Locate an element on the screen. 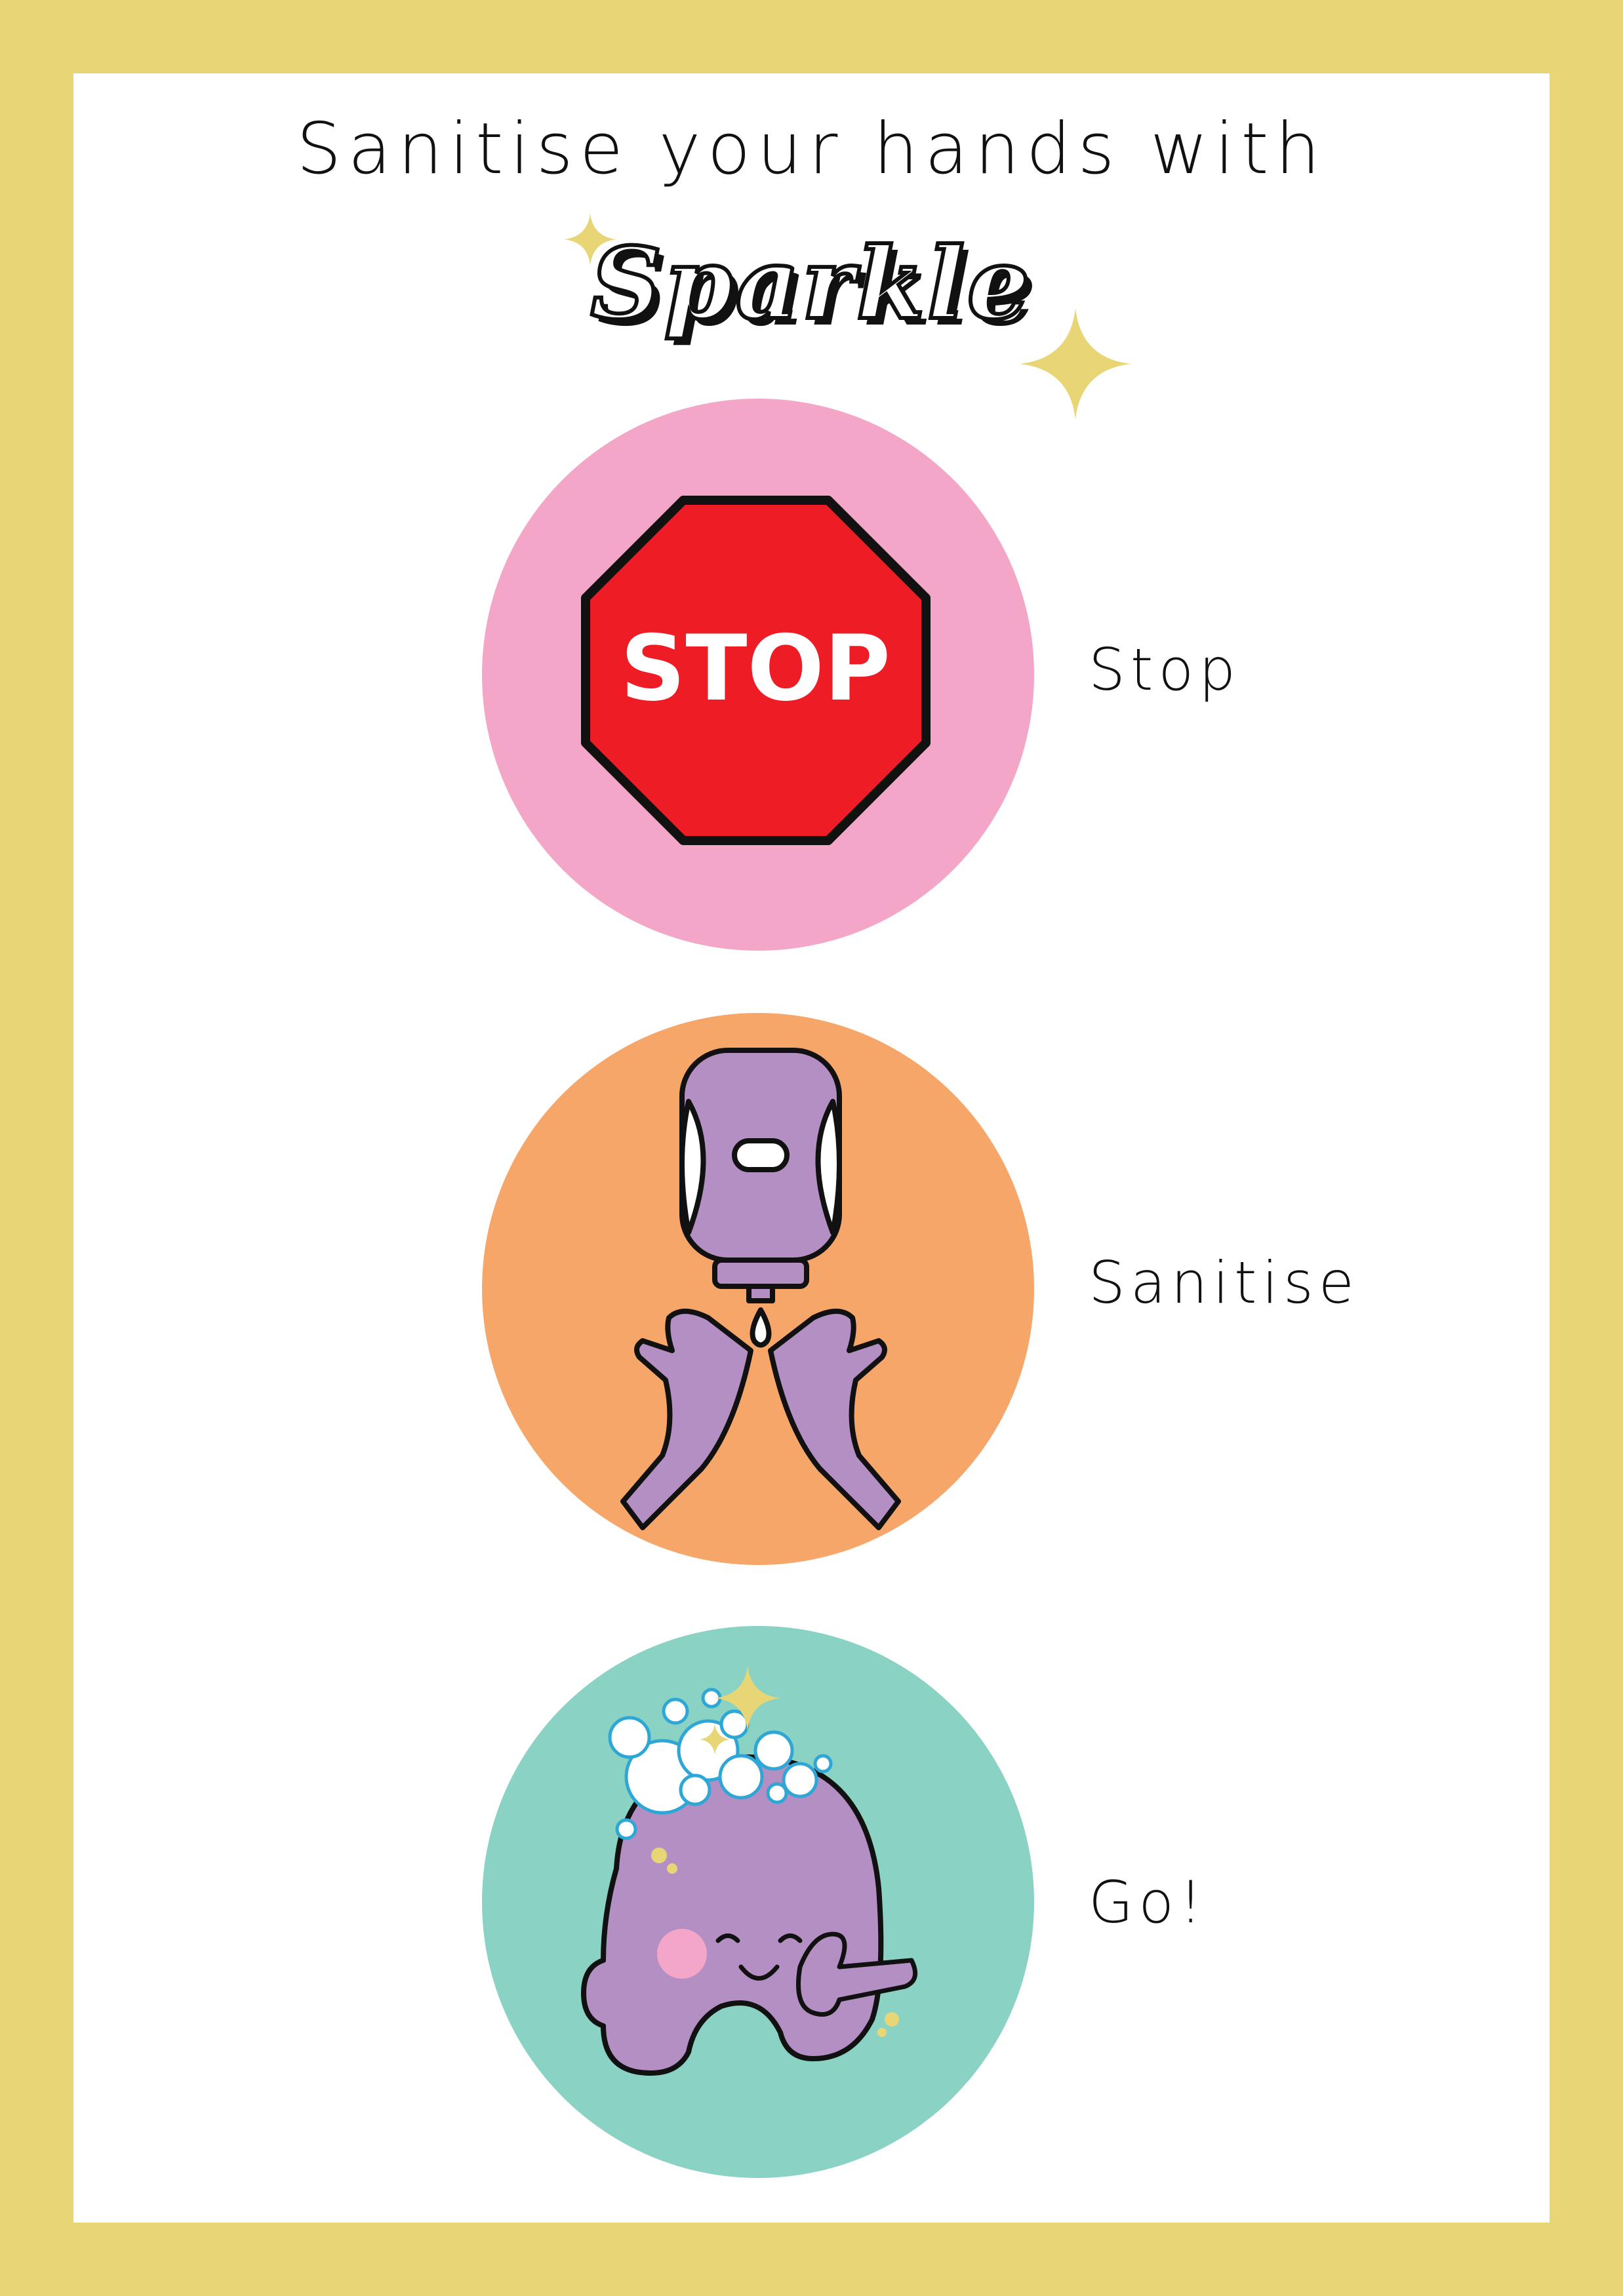 The width and height of the screenshot is (1623, 2296). step-label-sanitise: Sanitise is located at coordinates (1224, 1282).